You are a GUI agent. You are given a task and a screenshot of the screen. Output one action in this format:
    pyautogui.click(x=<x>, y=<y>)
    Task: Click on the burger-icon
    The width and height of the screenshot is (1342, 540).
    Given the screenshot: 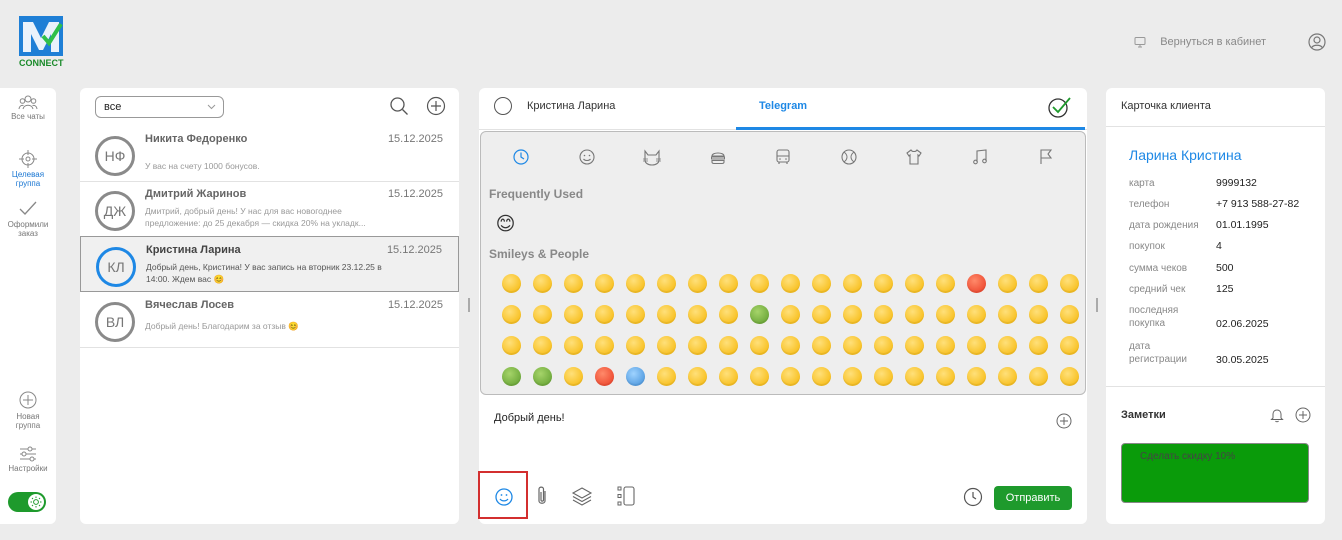 What is the action you would take?
    pyautogui.click(x=718, y=157)
    